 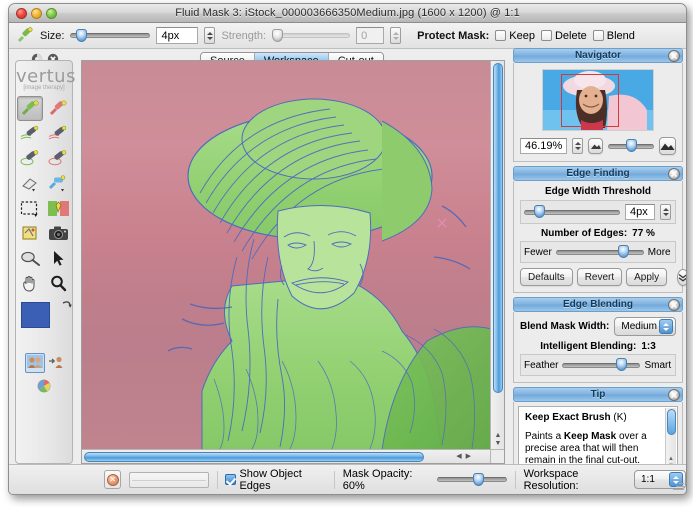 What do you see at coordinates (453, 35) in the screenshot?
I see `protect-mask-label: Protect Mask:` at bounding box center [453, 35].